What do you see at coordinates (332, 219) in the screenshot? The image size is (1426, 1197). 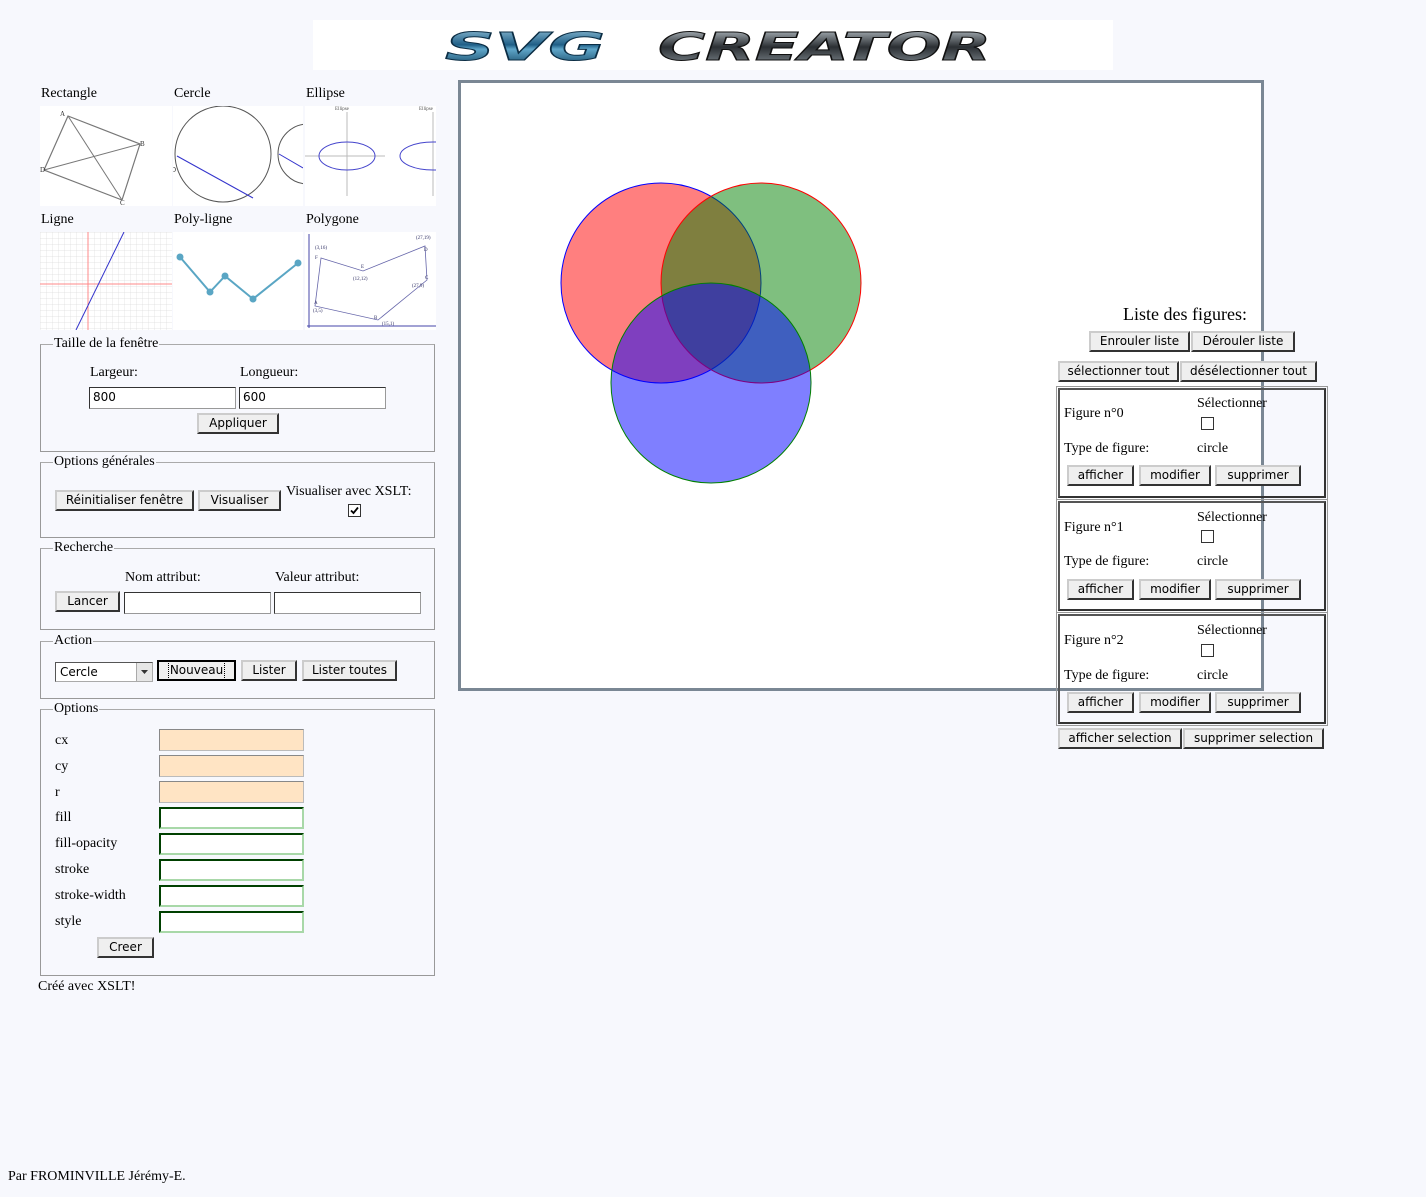 I see `shape-label-polygon: Polygone` at bounding box center [332, 219].